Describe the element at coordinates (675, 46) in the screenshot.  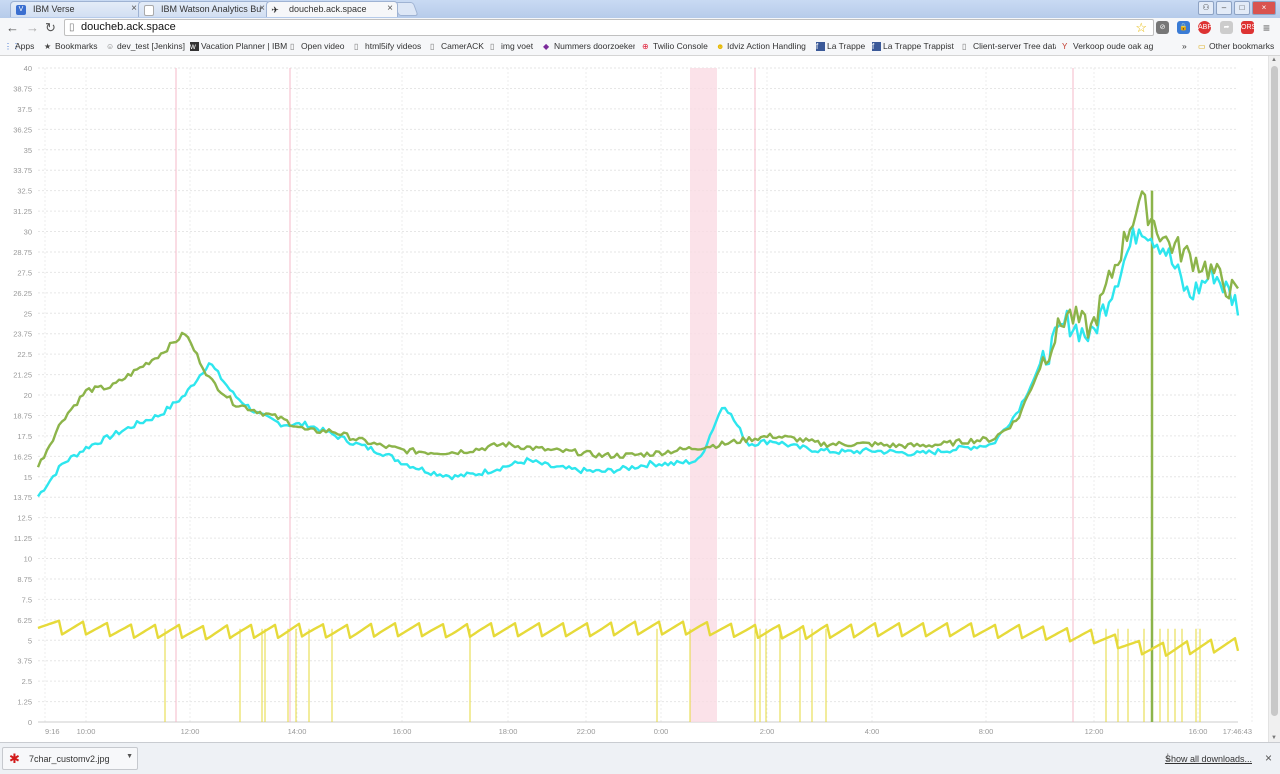
I see `bookmark-twilio: ⊕ Twilio Console` at that location.